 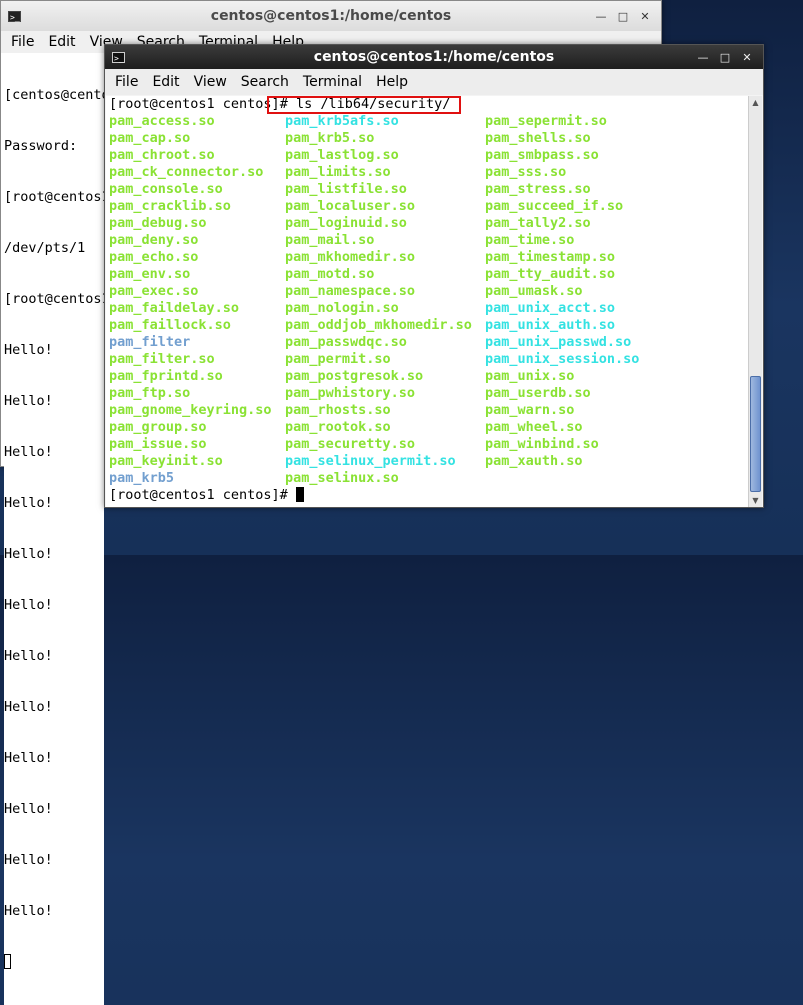 I want to click on file-entry: pam_ftp.so, so click(x=150, y=393).